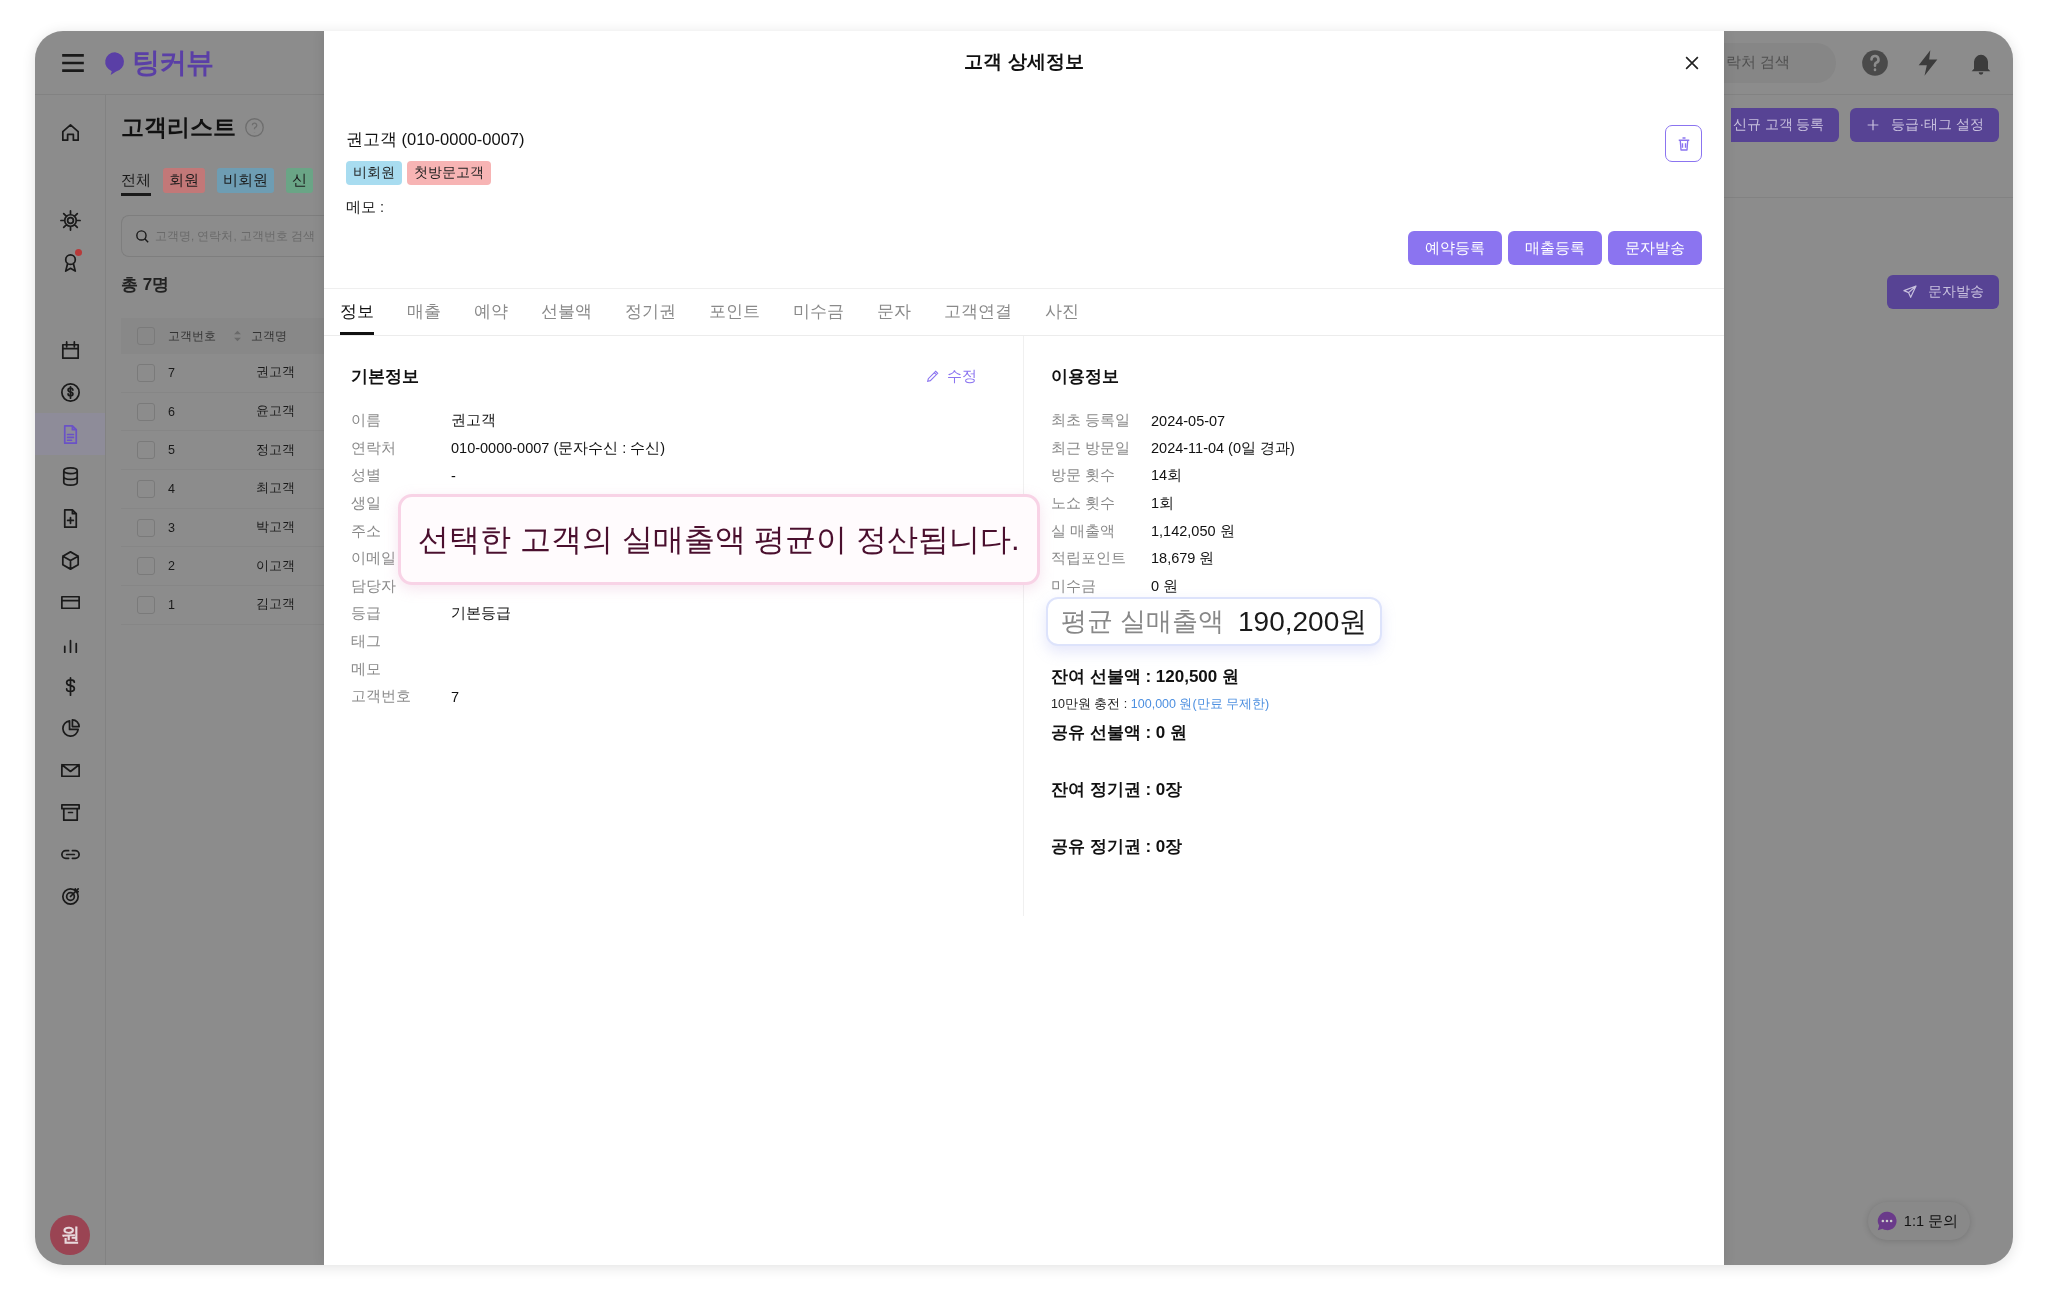  What do you see at coordinates (978, 312) in the screenshot?
I see `detail-tab: 고객연결` at bounding box center [978, 312].